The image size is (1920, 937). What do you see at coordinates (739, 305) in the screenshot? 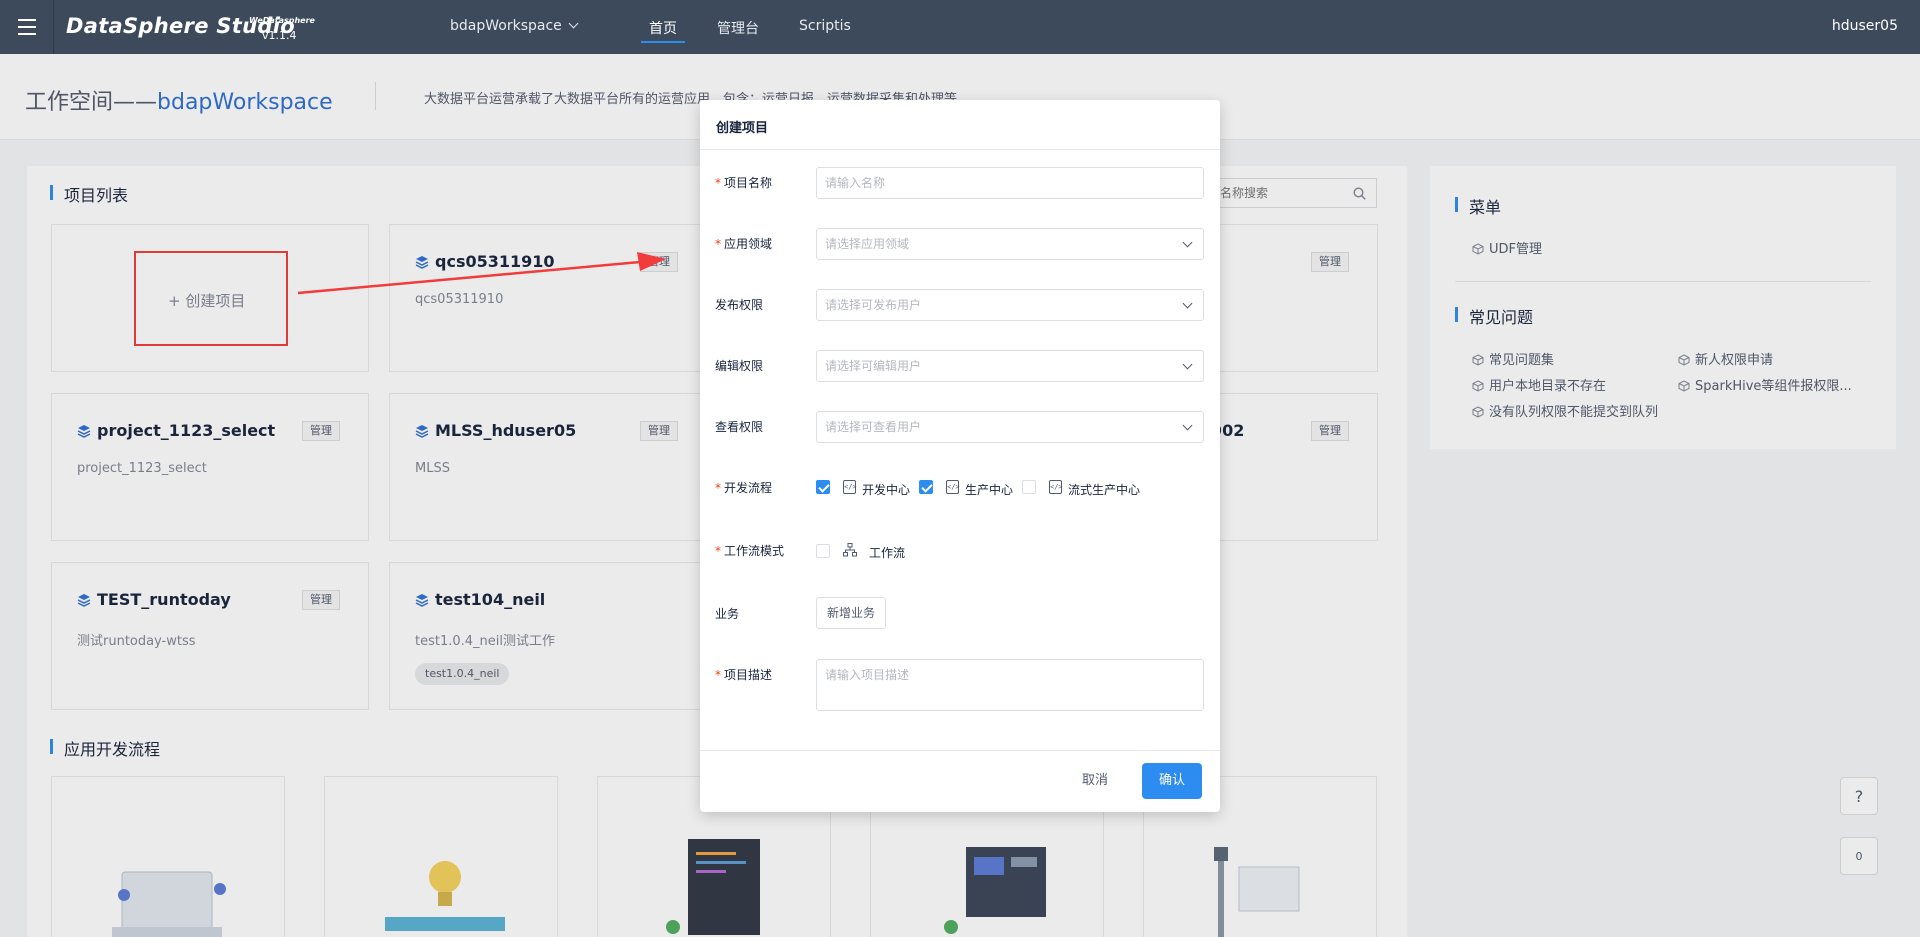
I see `field-label-publish: 发布权限` at bounding box center [739, 305].